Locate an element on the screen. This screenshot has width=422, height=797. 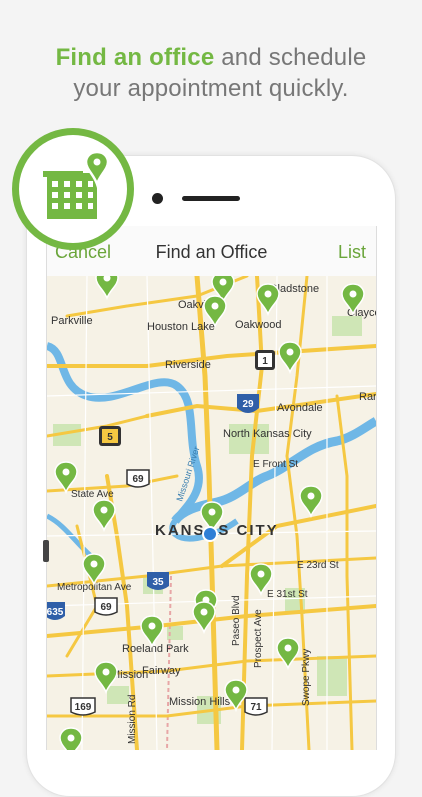
camera-icon is located at coordinates (157, 198).